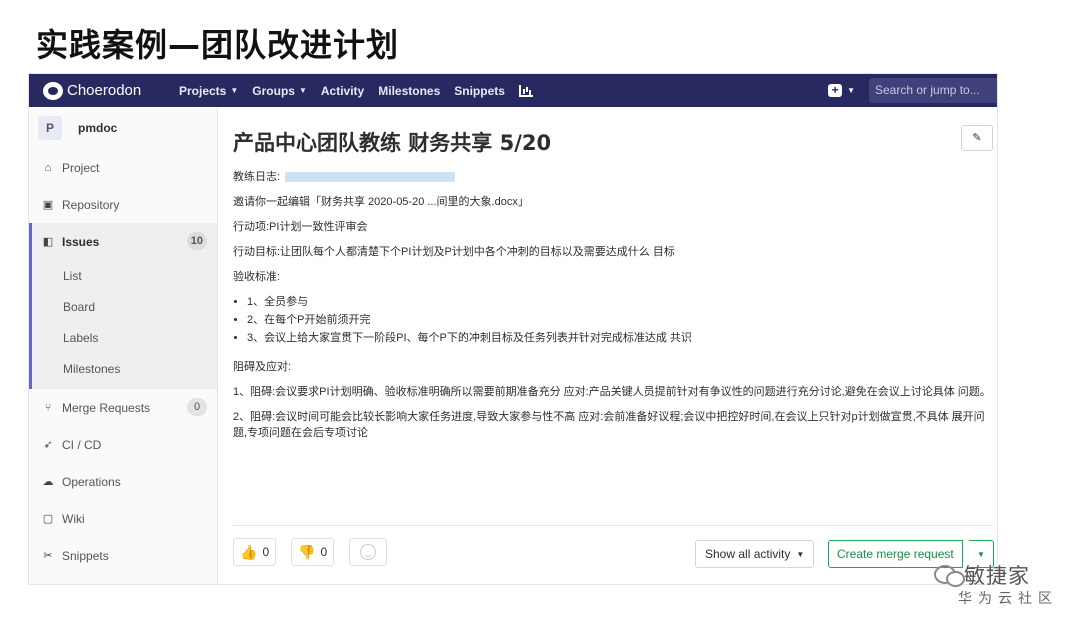  What do you see at coordinates (48, 482) in the screenshot?
I see `cloud-gear-icon: ☁` at bounding box center [48, 482].